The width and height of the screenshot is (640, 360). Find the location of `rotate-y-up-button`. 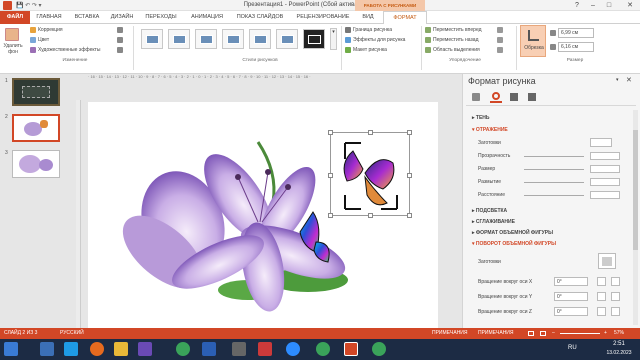

rotate-y-up-button is located at coordinates (601, 296).